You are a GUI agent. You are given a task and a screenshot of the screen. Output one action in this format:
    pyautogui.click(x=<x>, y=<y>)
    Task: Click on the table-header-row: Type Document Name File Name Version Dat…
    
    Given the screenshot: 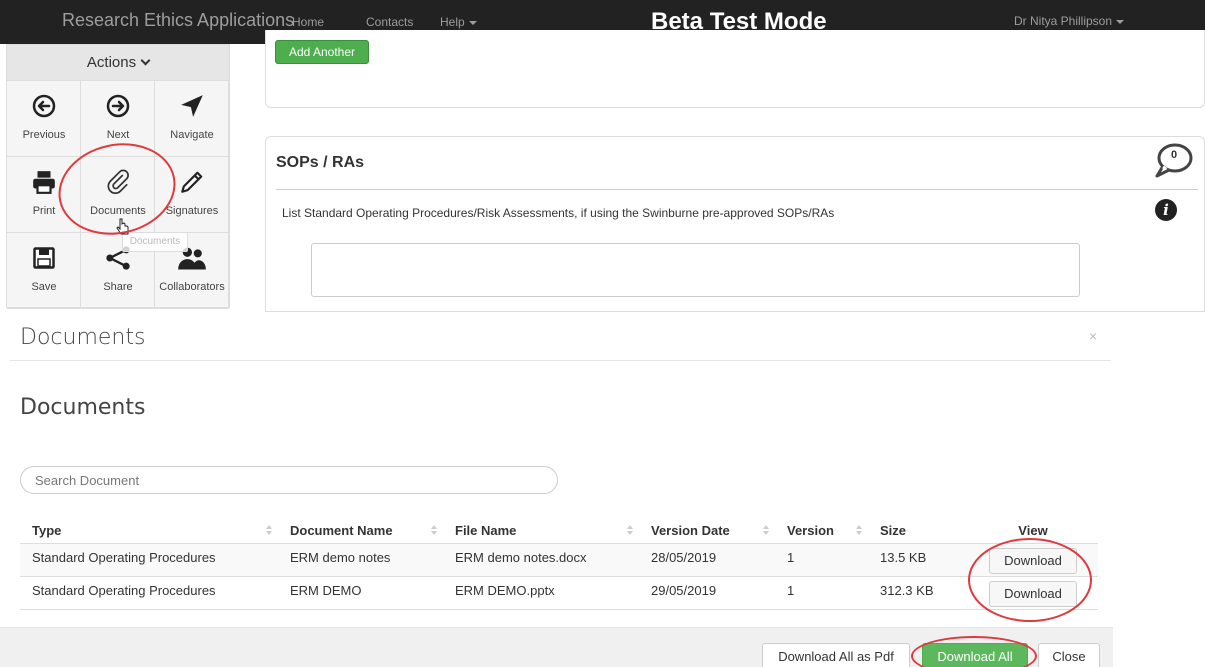 What is the action you would take?
    pyautogui.click(x=559, y=531)
    